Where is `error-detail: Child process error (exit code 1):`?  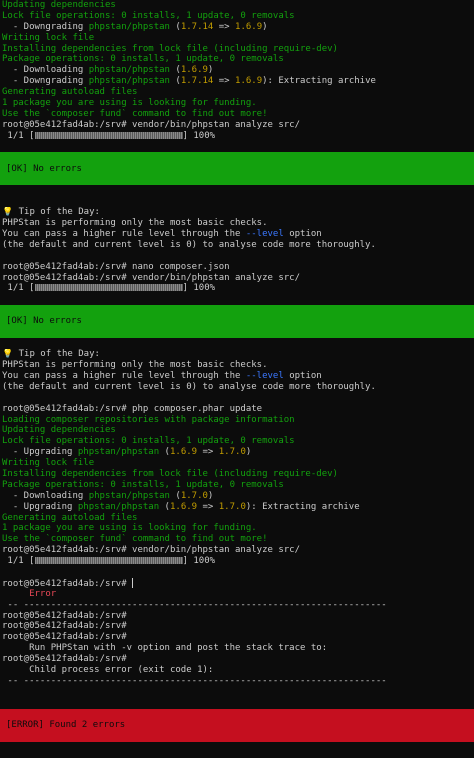 error-detail: Child process error (exit code 1): is located at coordinates (108, 669).